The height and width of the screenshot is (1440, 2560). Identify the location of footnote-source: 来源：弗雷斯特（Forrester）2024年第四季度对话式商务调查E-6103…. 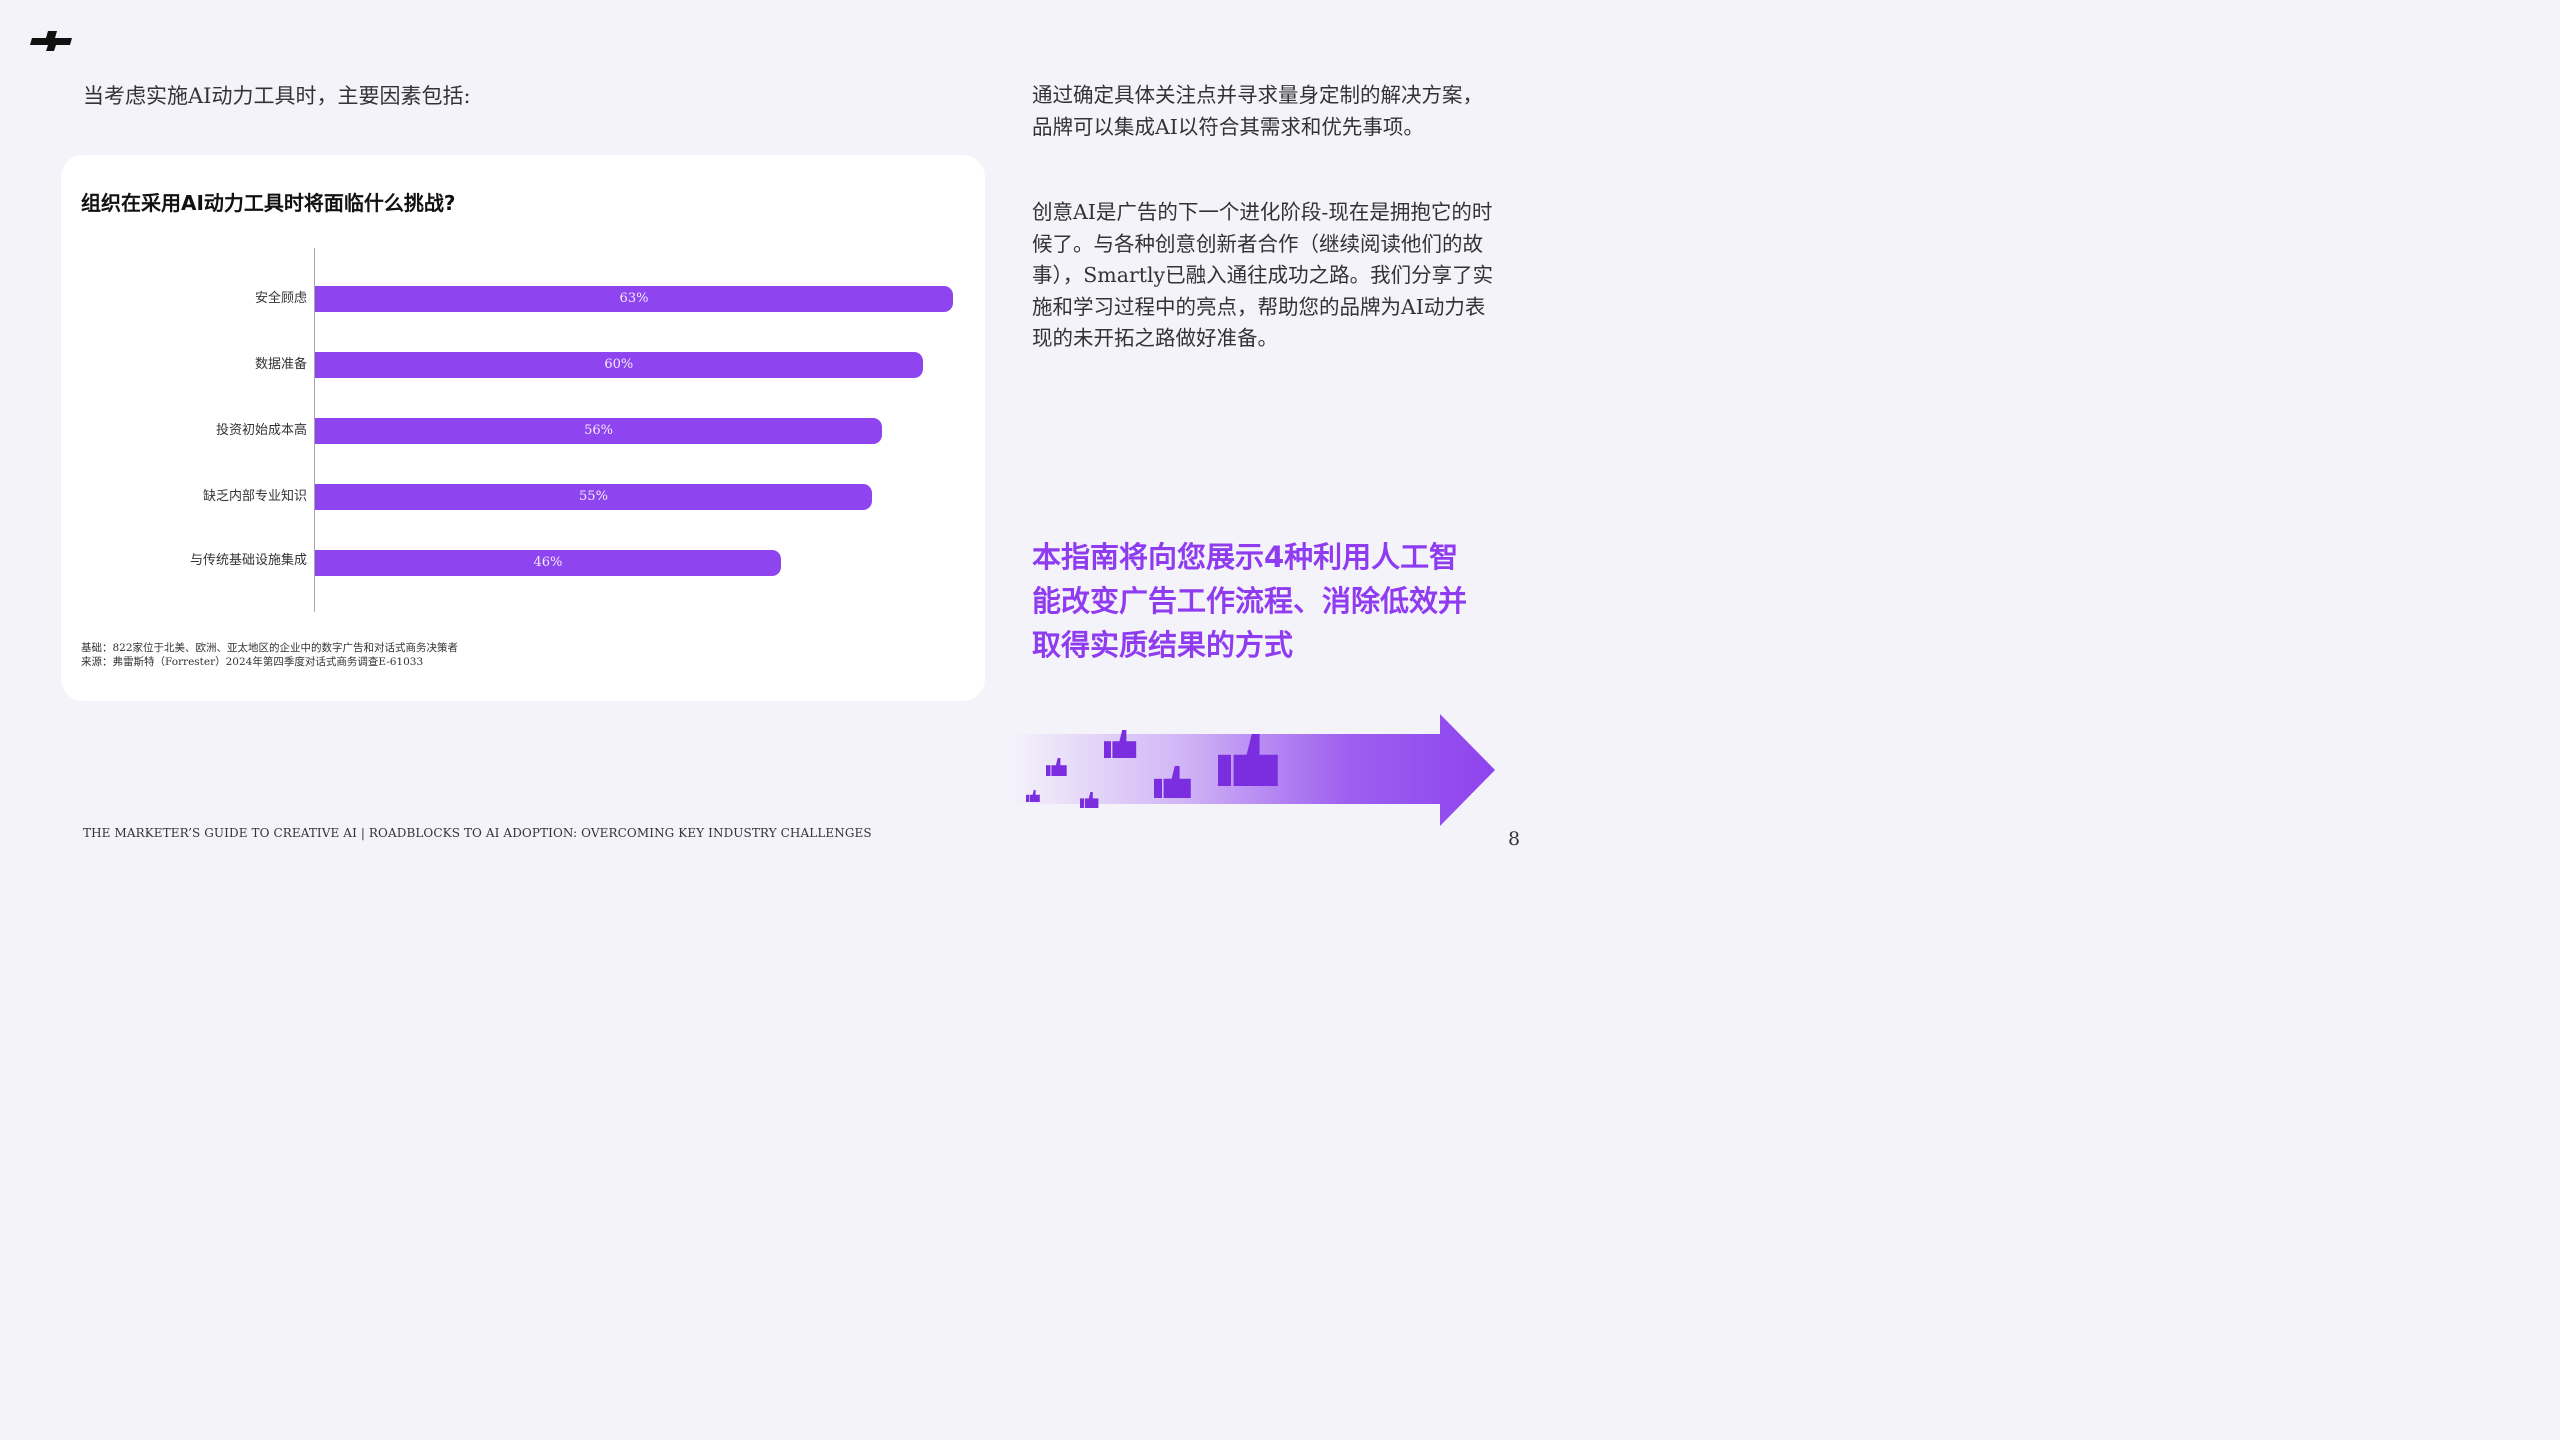
(252, 661).